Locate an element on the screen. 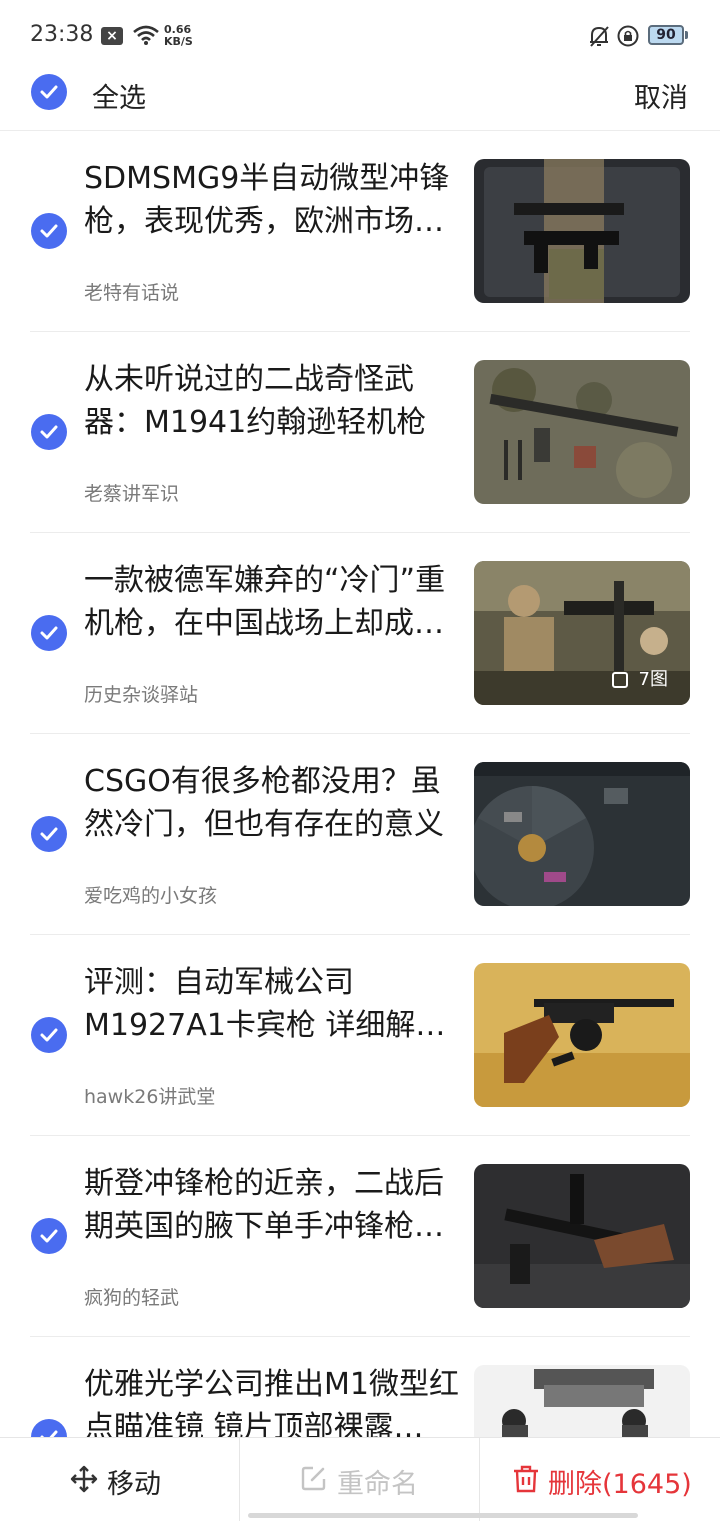 This screenshot has height=1521, width=720. select-all-label: 全选 is located at coordinates (119, 95).